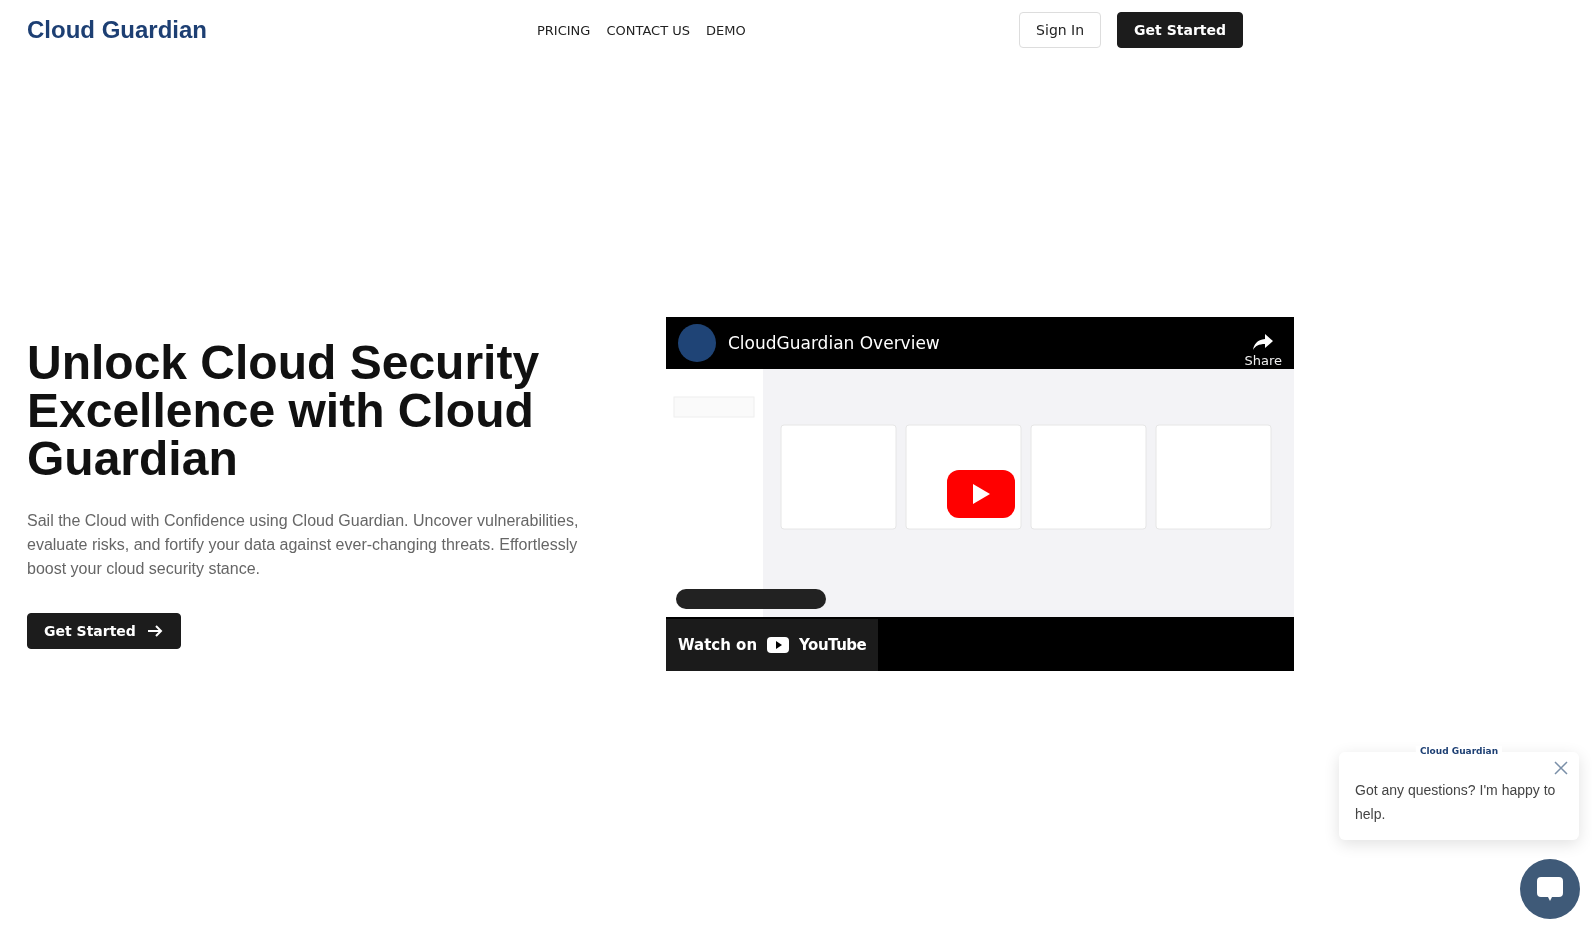 Image resolution: width=1592 pixels, height=925 pixels. I want to click on chat-button, so click(1550, 889).